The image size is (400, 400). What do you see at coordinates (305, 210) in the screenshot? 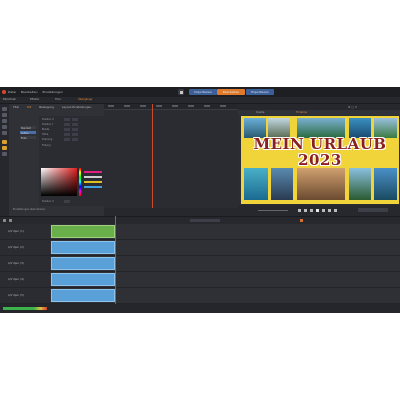
I see `step-back-icon` at bounding box center [305, 210].